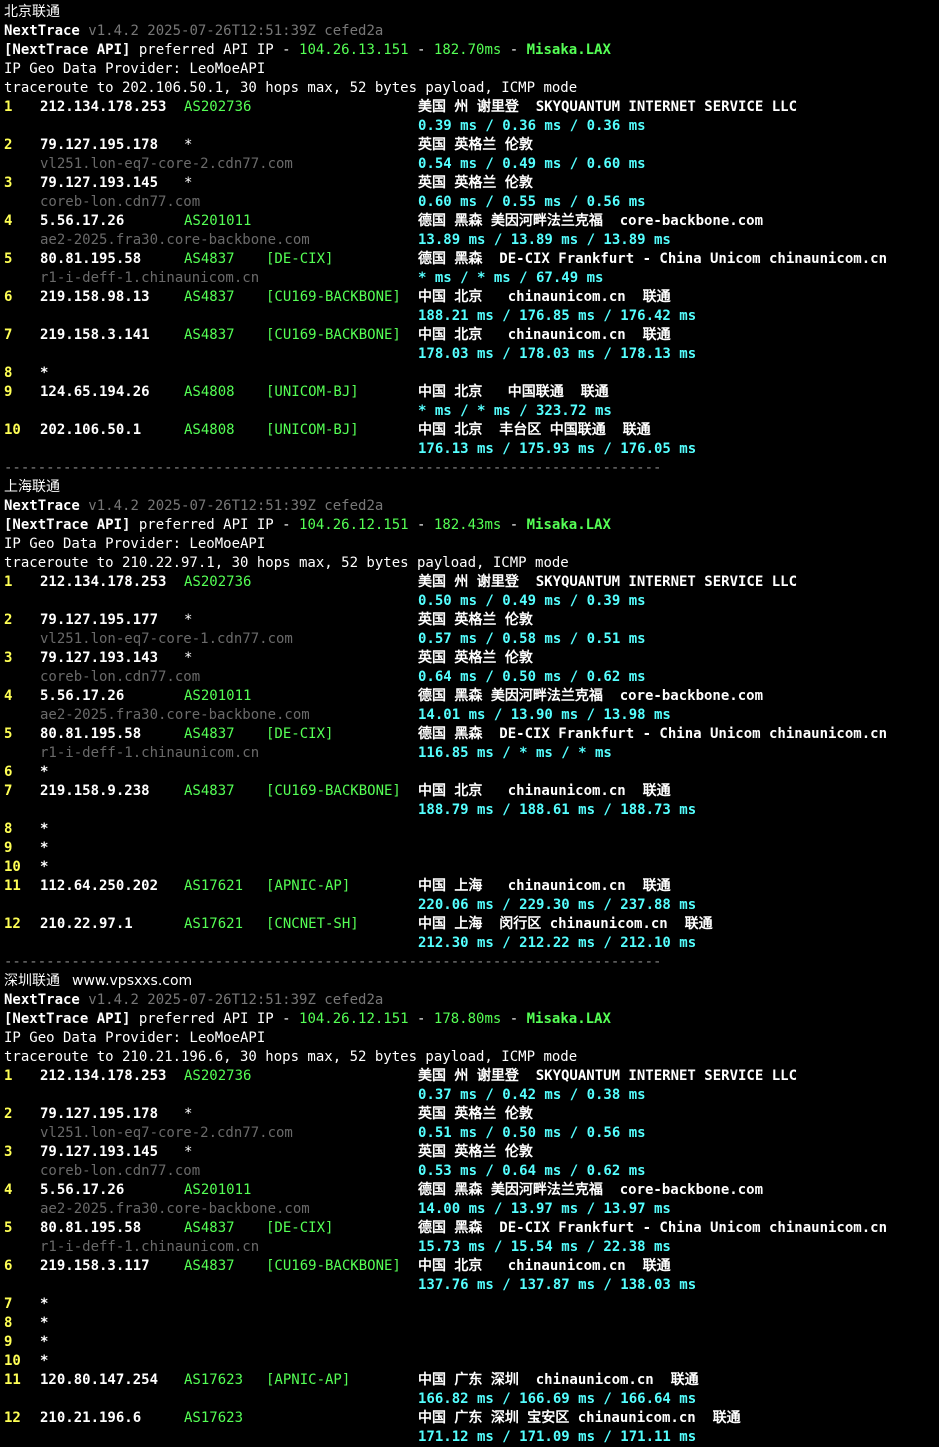  What do you see at coordinates (467, 1019) in the screenshot?
I see `api-latency: 178.80ms` at bounding box center [467, 1019].